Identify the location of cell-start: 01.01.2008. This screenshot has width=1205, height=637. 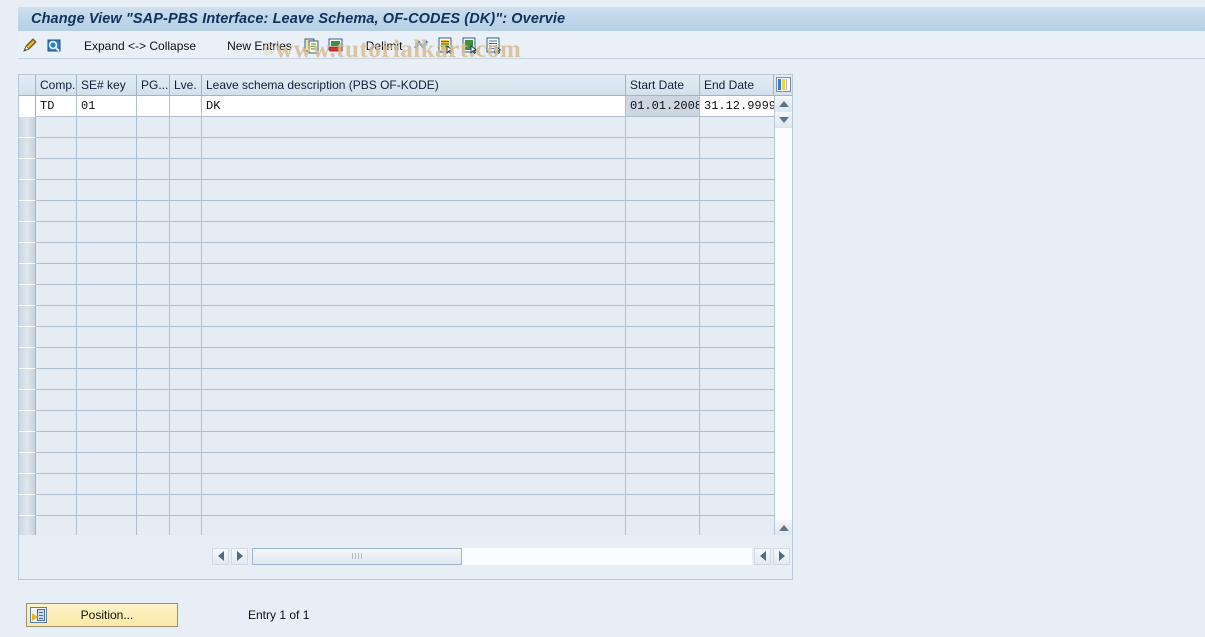
(663, 106).